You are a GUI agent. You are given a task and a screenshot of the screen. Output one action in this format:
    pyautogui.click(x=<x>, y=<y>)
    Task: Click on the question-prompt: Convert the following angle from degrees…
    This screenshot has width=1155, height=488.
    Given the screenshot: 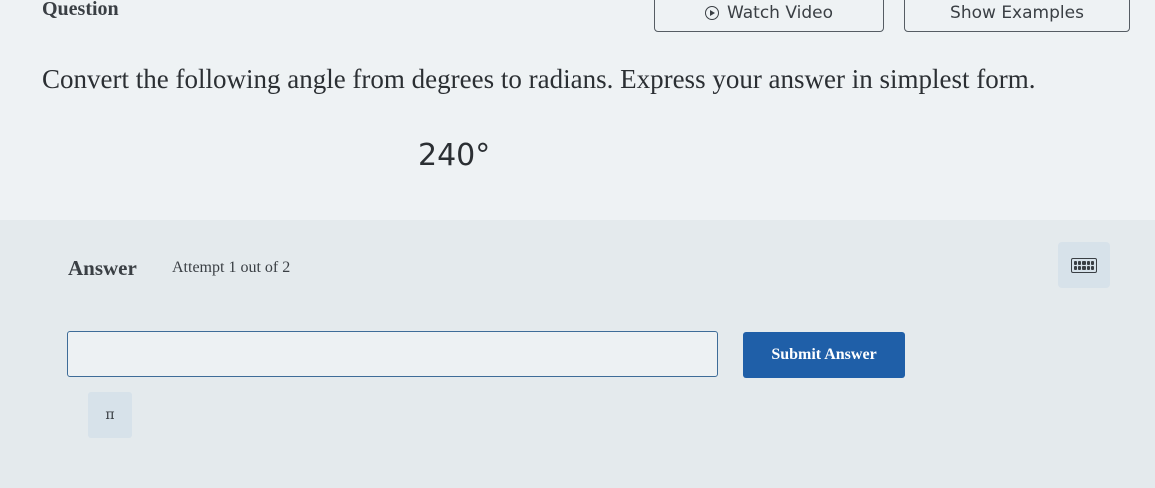 What is the action you would take?
    pyautogui.click(x=539, y=79)
    